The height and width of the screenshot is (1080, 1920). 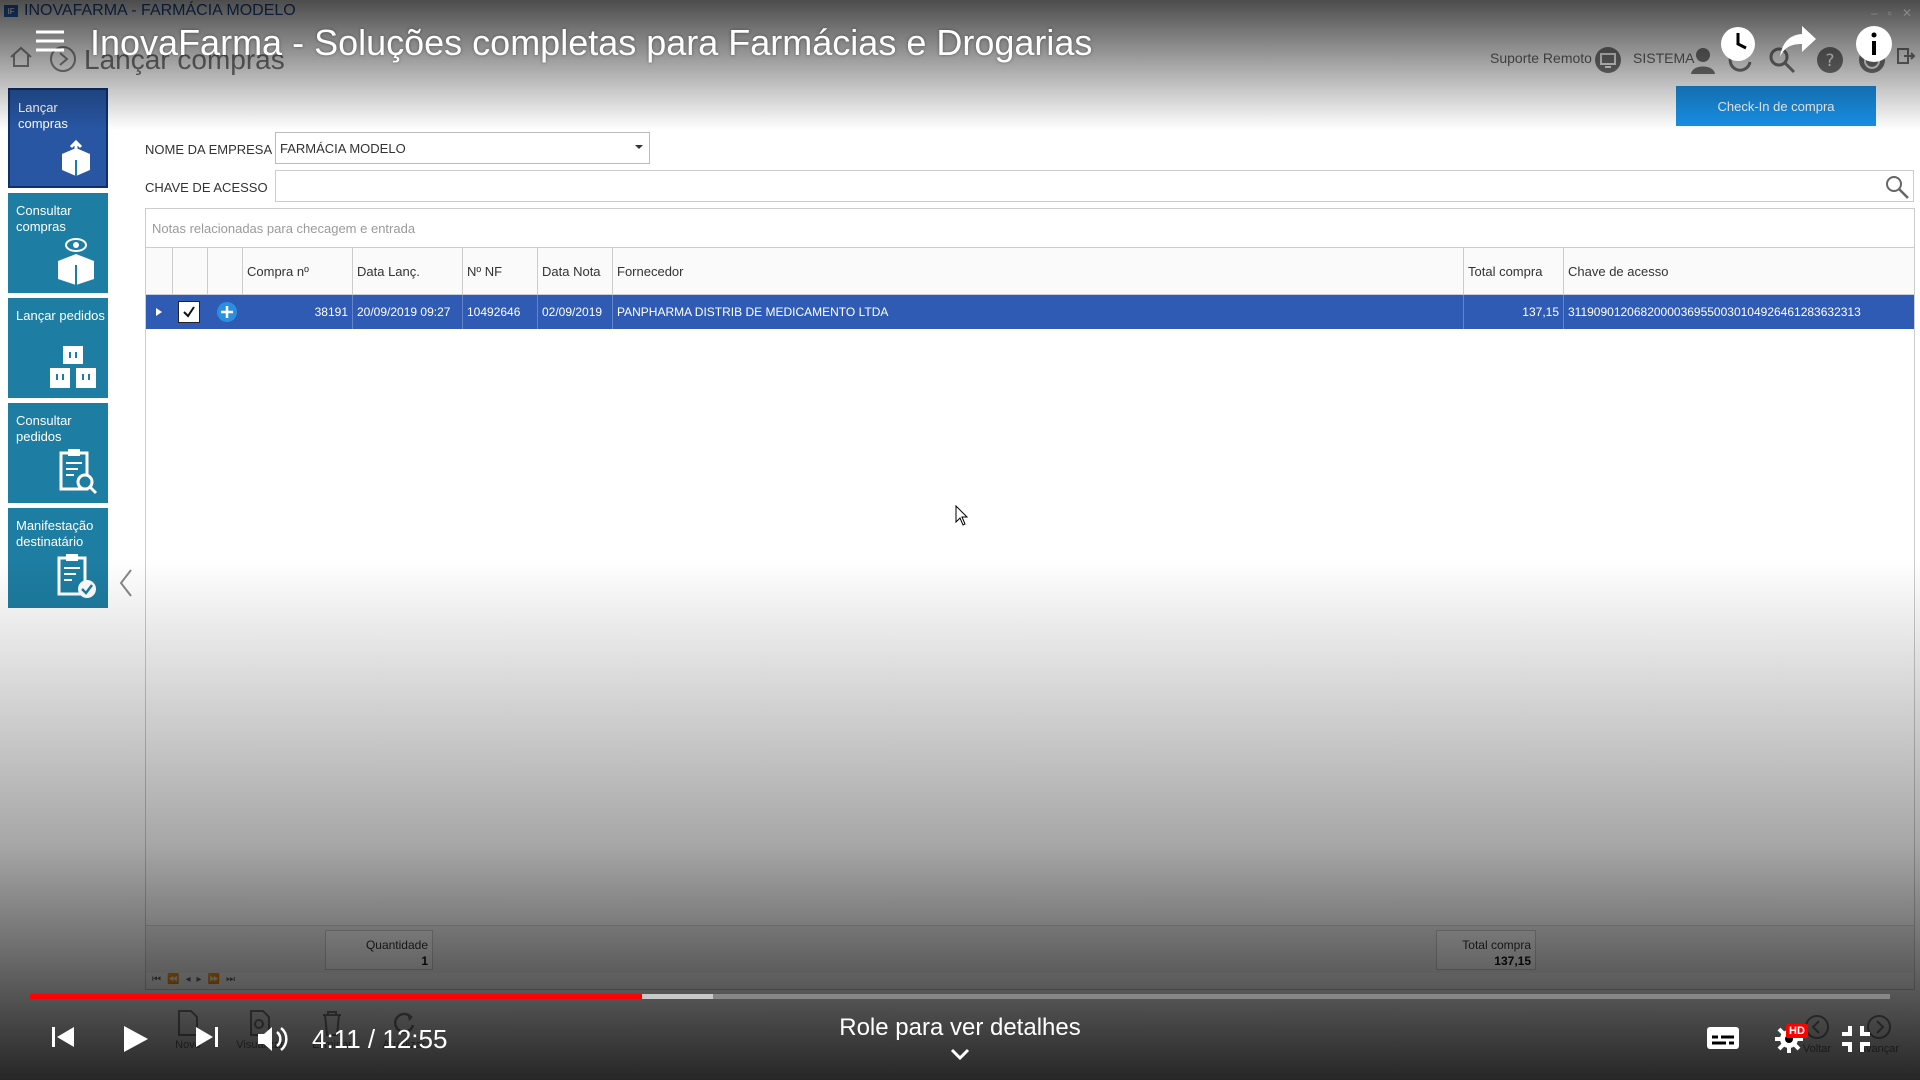 I want to click on user-icon, so click(x=1703, y=60).